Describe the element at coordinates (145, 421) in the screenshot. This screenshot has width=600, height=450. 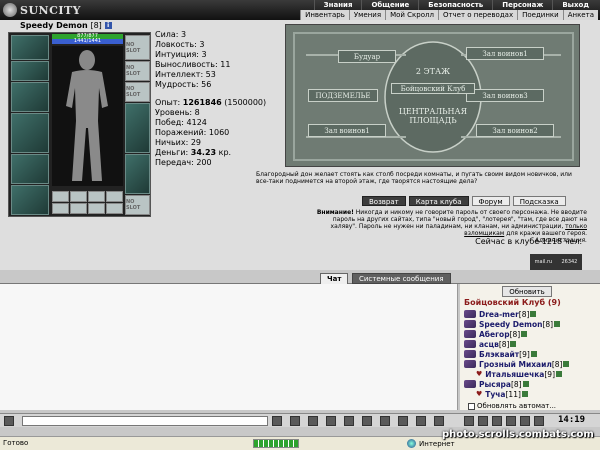
I see `chat-input` at that location.